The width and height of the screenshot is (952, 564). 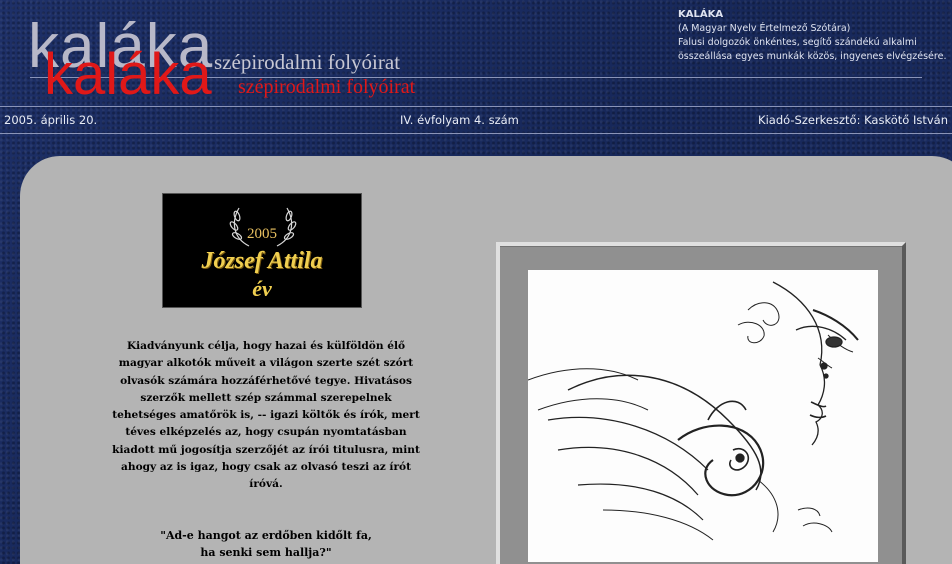 What do you see at coordinates (459, 120) in the screenshot?
I see `issue-number: IV. évfolyam 4. szám` at bounding box center [459, 120].